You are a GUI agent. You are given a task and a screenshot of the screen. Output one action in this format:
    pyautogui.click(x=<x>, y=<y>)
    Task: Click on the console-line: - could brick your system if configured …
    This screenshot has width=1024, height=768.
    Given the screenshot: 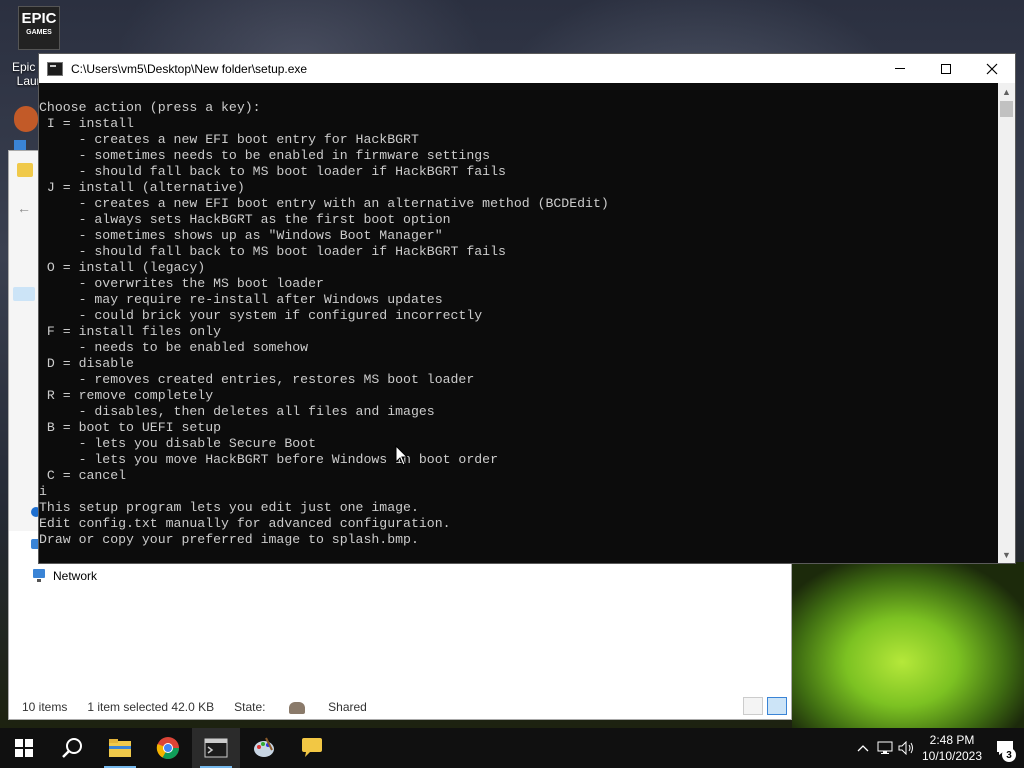 What is the action you would take?
    pyautogui.click(x=261, y=315)
    